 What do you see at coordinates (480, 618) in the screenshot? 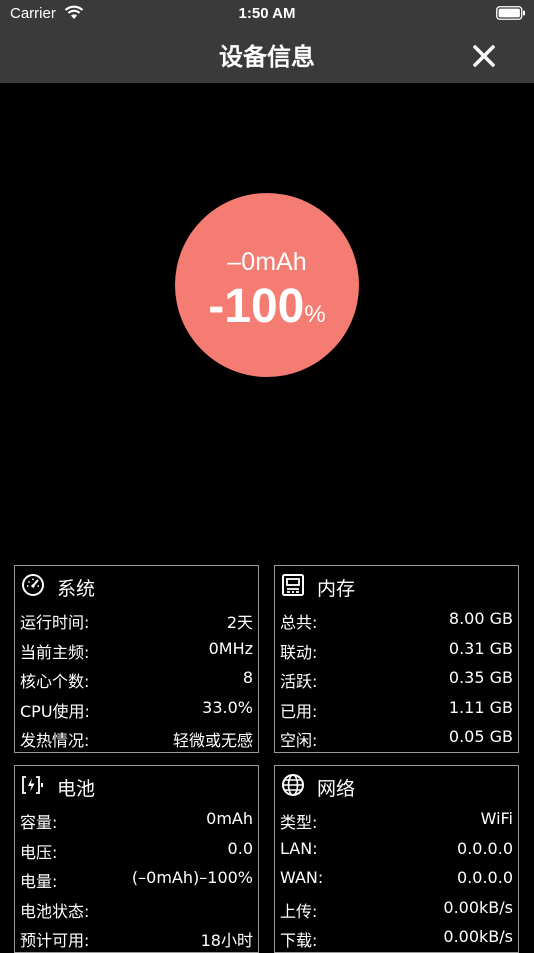
I see `row-value: 8.00 GB` at bounding box center [480, 618].